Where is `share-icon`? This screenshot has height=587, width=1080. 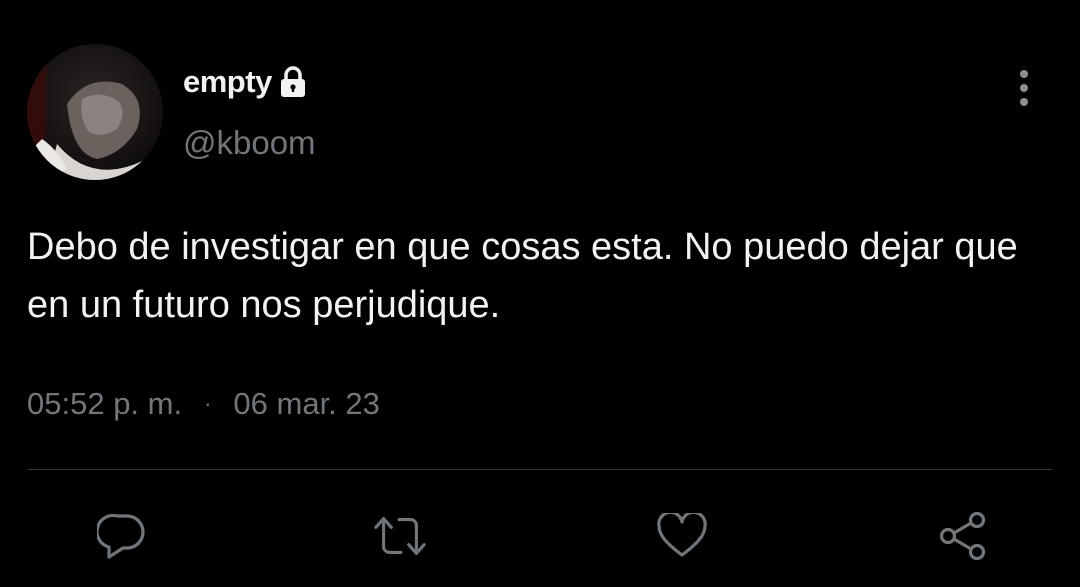 share-icon is located at coordinates (962, 536).